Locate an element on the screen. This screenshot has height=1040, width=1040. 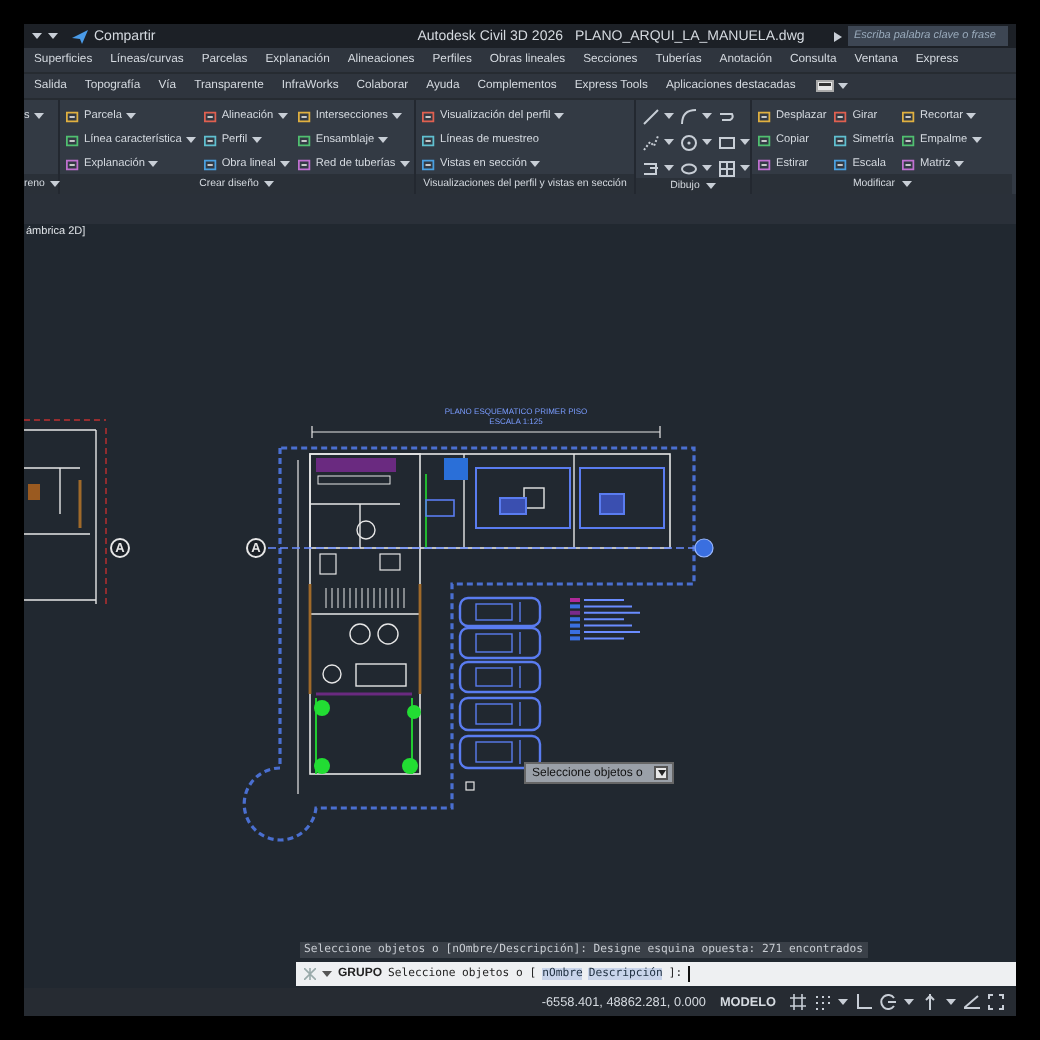
fullscreen-icon is located at coordinates (996, 1002).